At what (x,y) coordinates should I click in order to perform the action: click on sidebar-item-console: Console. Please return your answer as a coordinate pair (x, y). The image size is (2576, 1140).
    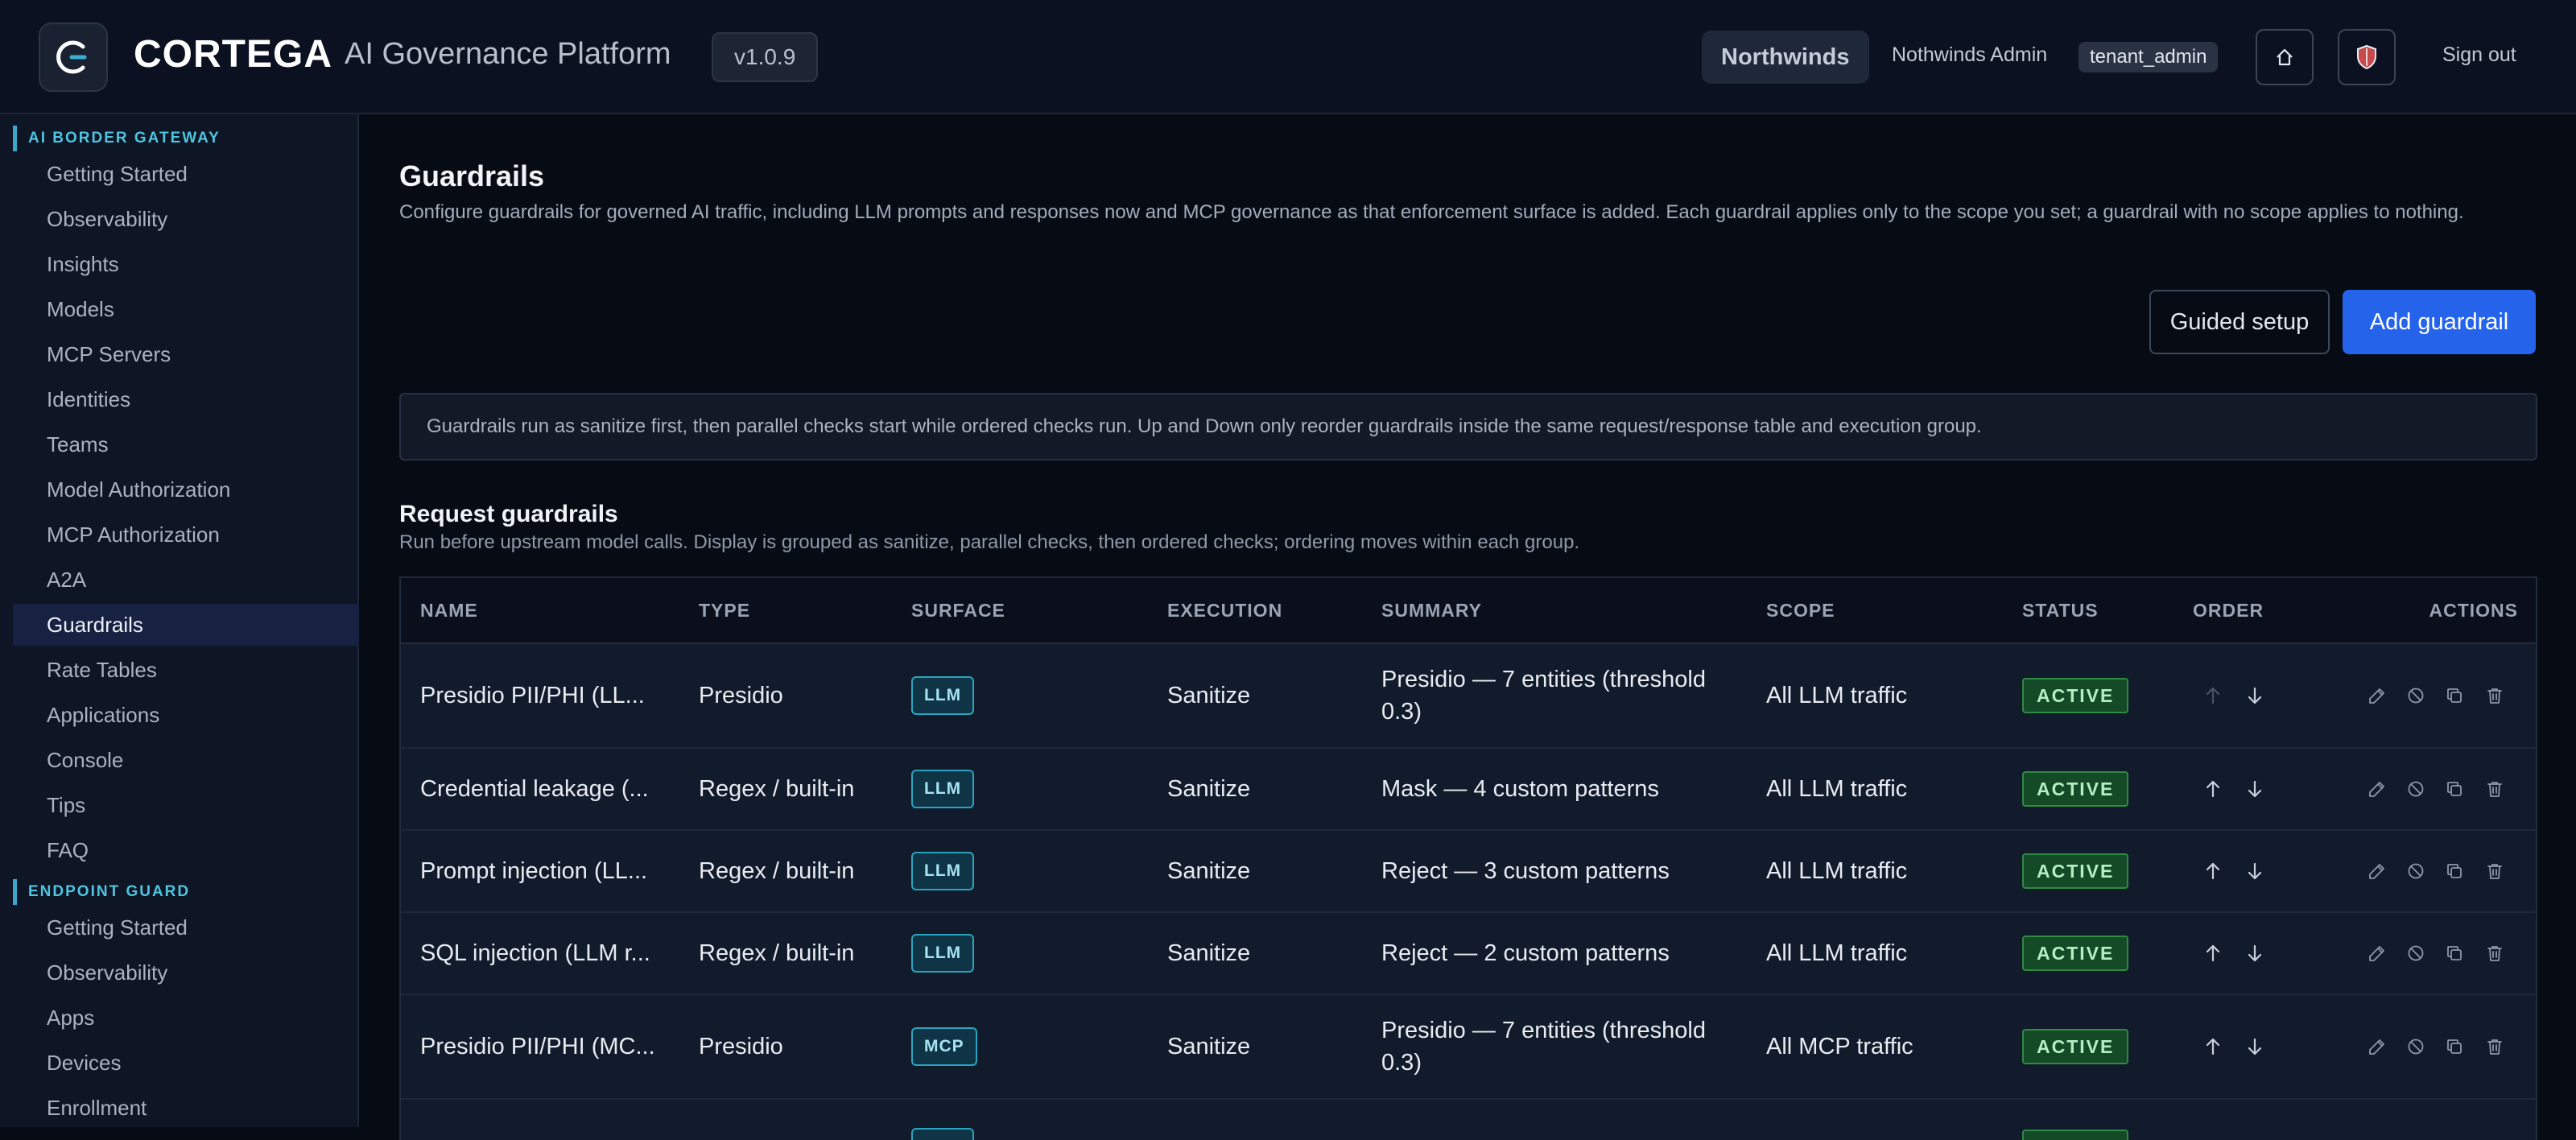
    Looking at the image, I should click on (186, 760).